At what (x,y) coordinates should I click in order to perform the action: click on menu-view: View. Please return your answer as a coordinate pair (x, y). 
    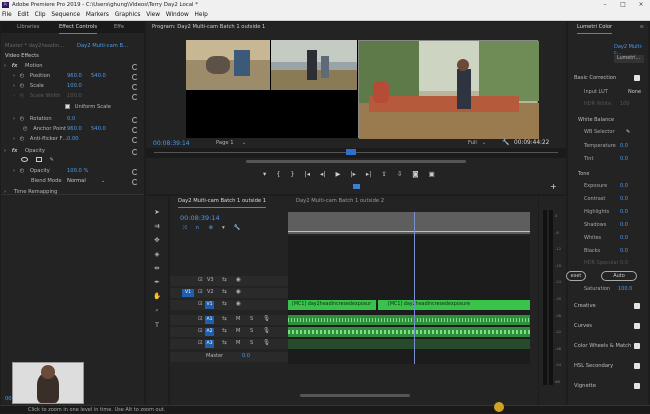
    Looking at the image, I should click on (153, 15).